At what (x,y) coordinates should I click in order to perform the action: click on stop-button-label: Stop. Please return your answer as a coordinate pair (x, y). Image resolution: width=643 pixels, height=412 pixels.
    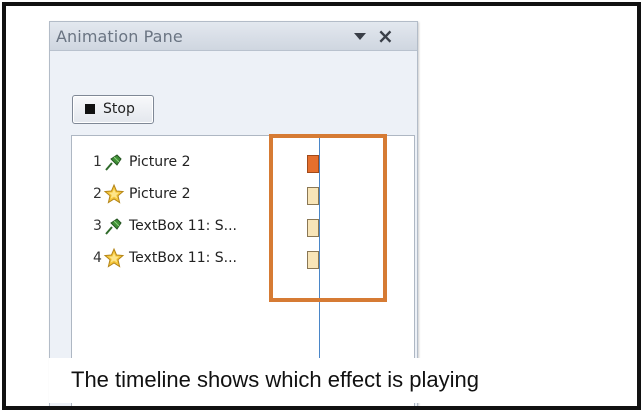
    Looking at the image, I should click on (119, 109).